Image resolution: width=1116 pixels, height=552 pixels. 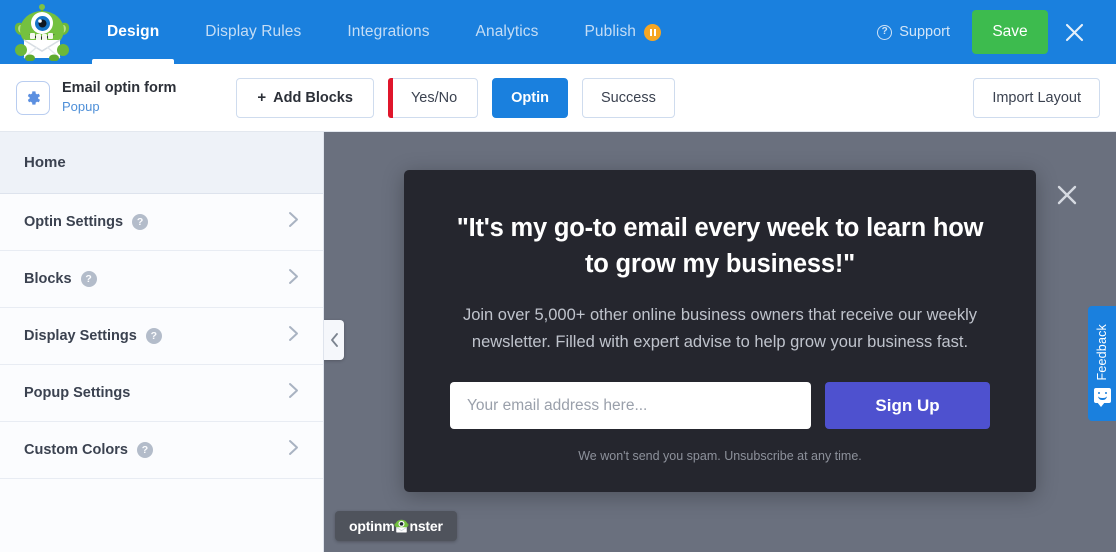 I want to click on optinmonster-mascot-logo, so click(x=42, y=32).